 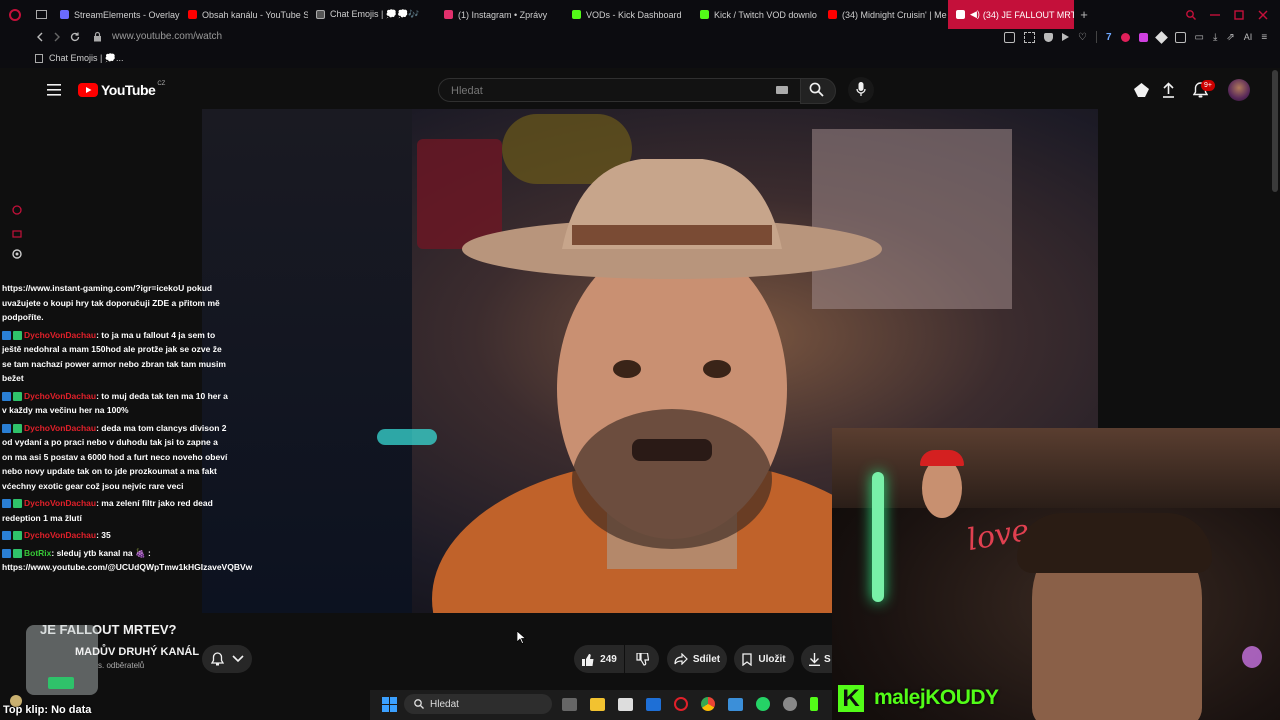 What do you see at coordinates (704, 14) in the screenshot?
I see `kick-icon` at bounding box center [704, 14].